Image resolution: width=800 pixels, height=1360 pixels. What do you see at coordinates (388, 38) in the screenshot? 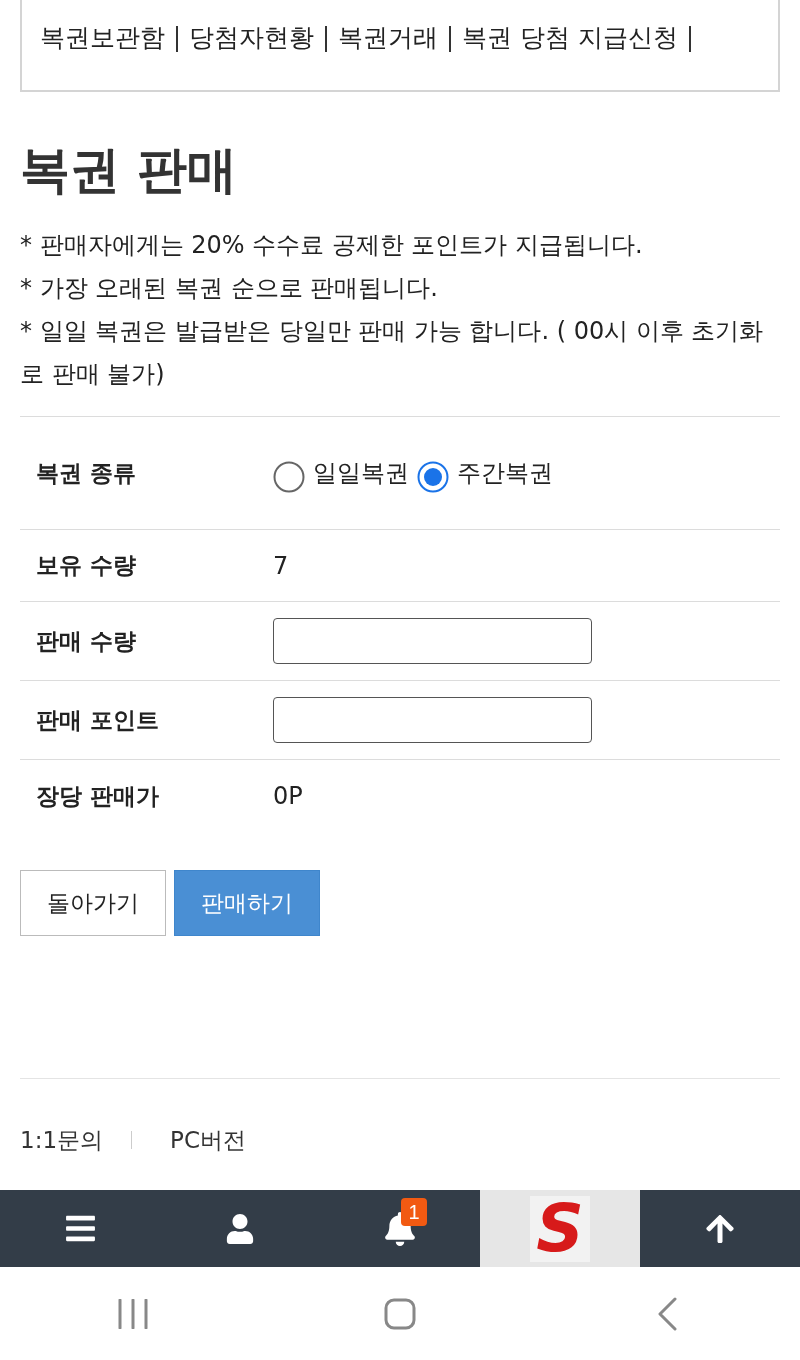
I see `menu-link: 복권거래` at bounding box center [388, 38].